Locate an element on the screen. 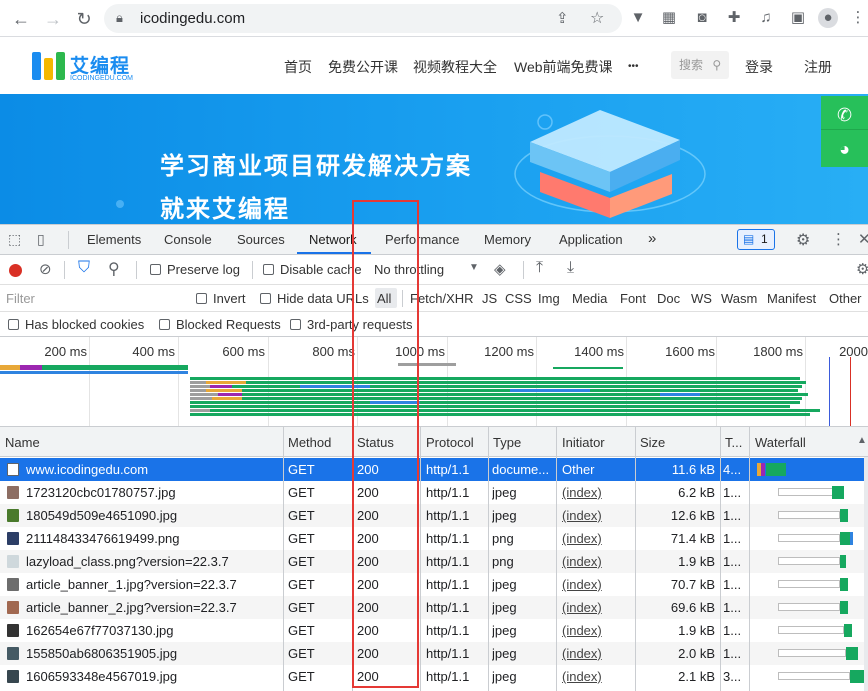 This screenshot has height=691, width=868. type-filter-doc: Doc is located at coordinates (668, 298).